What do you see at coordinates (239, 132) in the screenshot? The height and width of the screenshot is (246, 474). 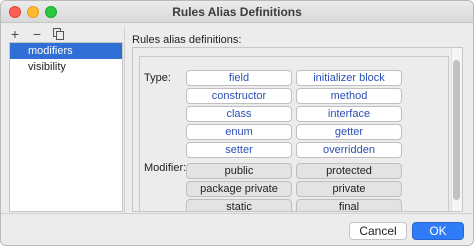 I see `chip-enum: enum` at bounding box center [239, 132].